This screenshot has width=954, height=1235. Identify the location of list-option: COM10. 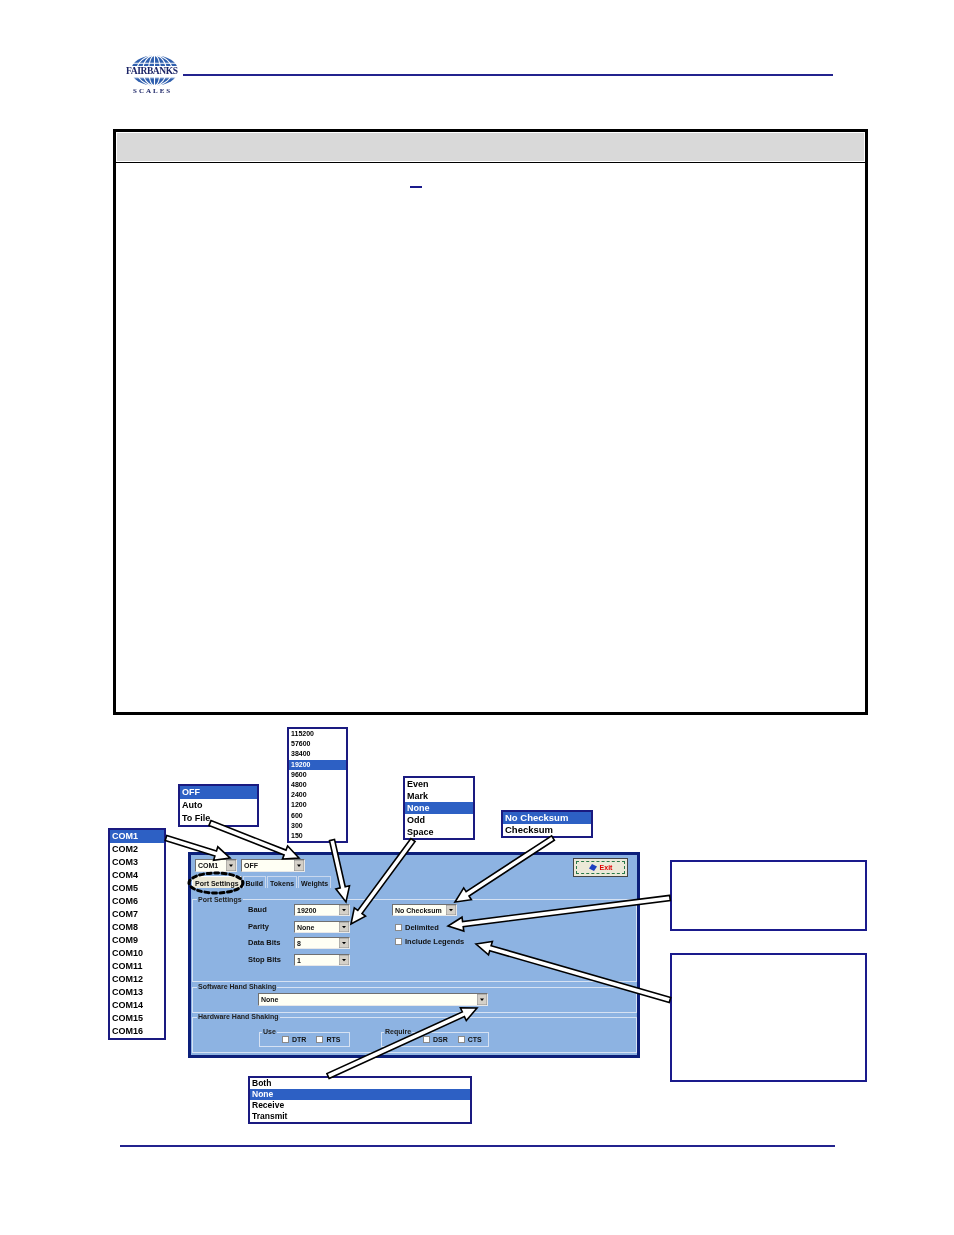
(137, 953).